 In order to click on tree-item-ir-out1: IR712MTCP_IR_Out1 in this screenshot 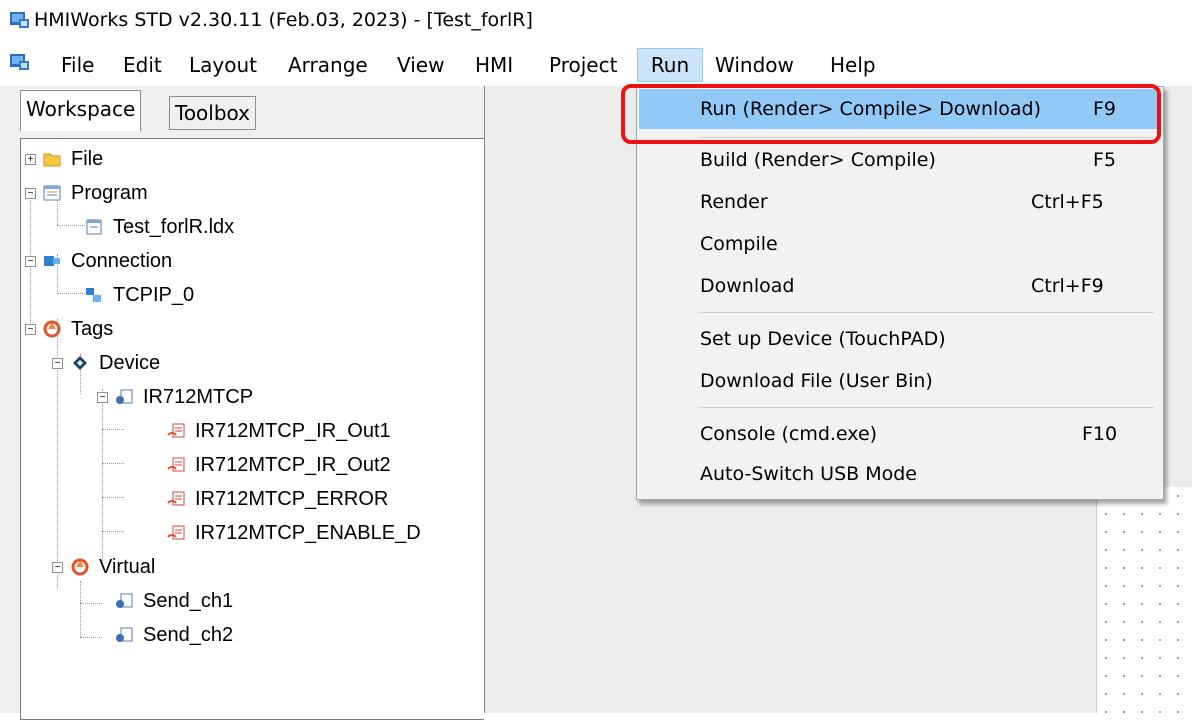, I will do `click(252, 431)`.